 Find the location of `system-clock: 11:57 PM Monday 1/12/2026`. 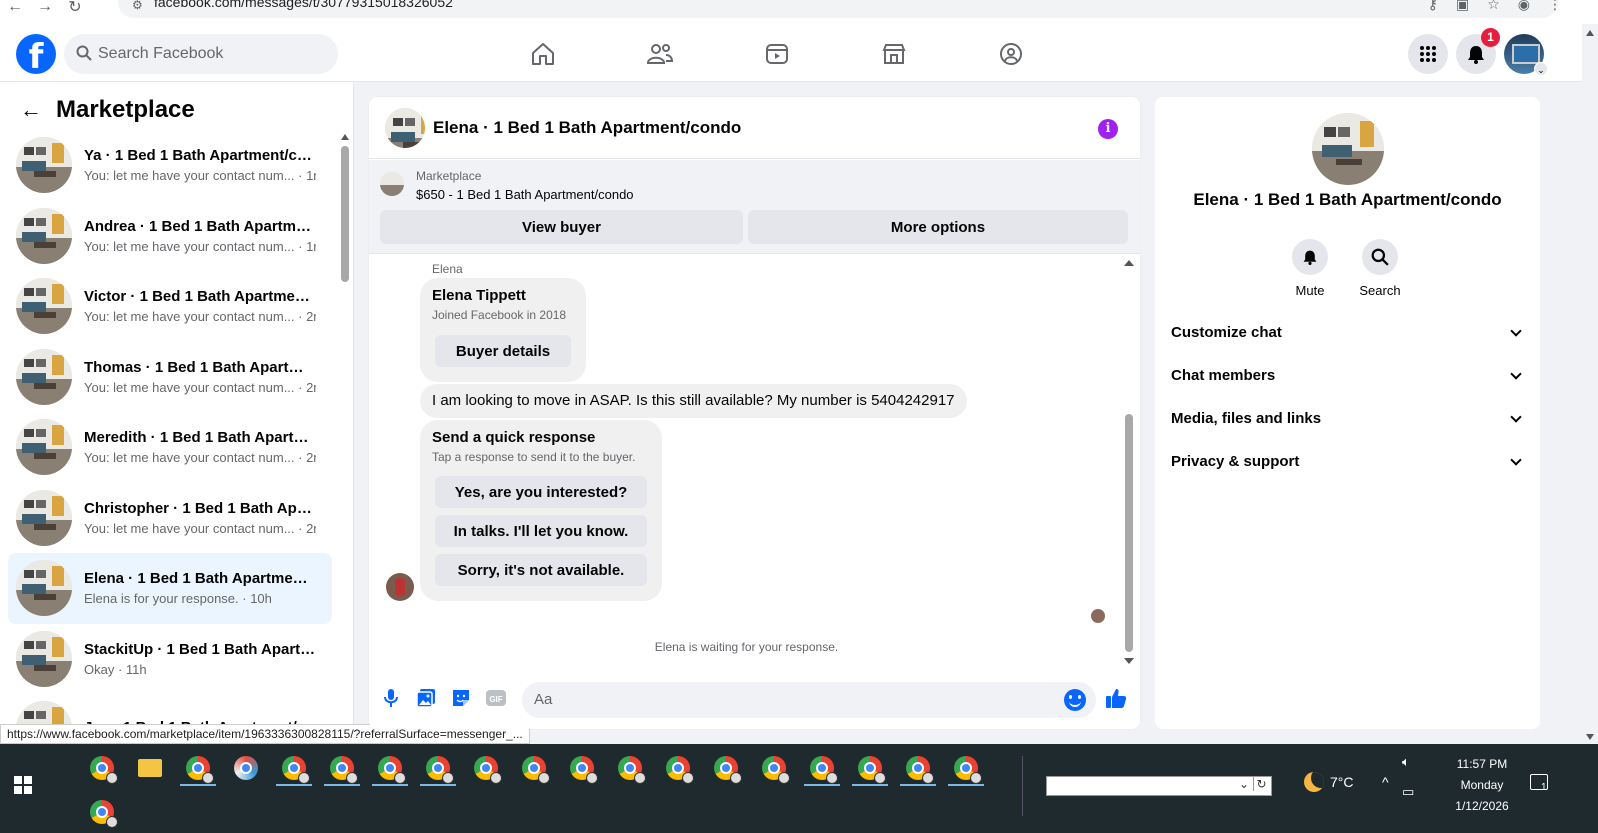

system-clock: 11:57 PM Monday 1/12/2026 is located at coordinates (1482, 785).